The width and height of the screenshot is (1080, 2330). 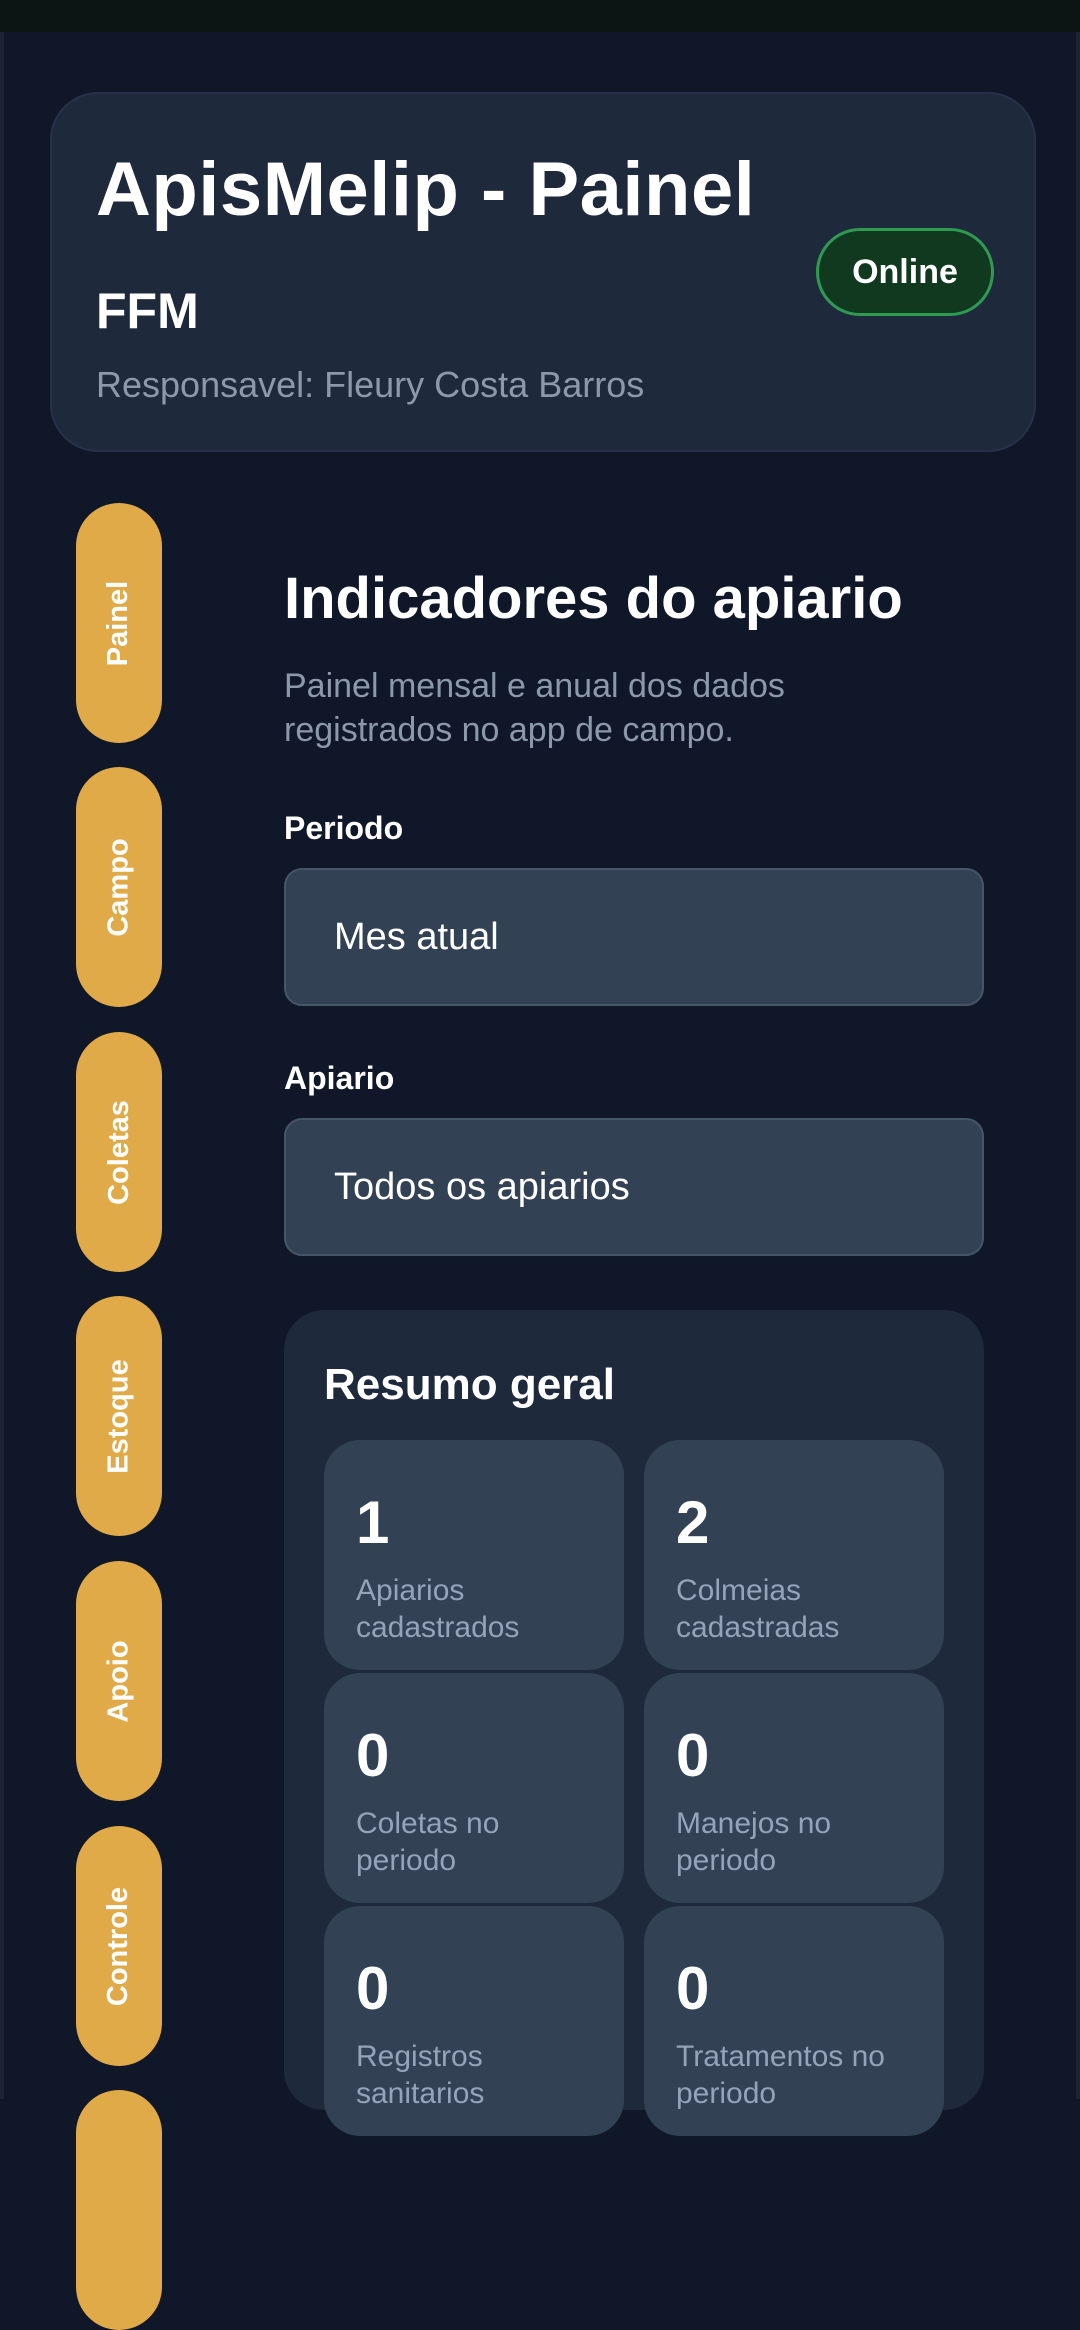 What do you see at coordinates (147, 311) in the screenshot?
I see `organization-name: FFM` at bounding box center [147, 311].